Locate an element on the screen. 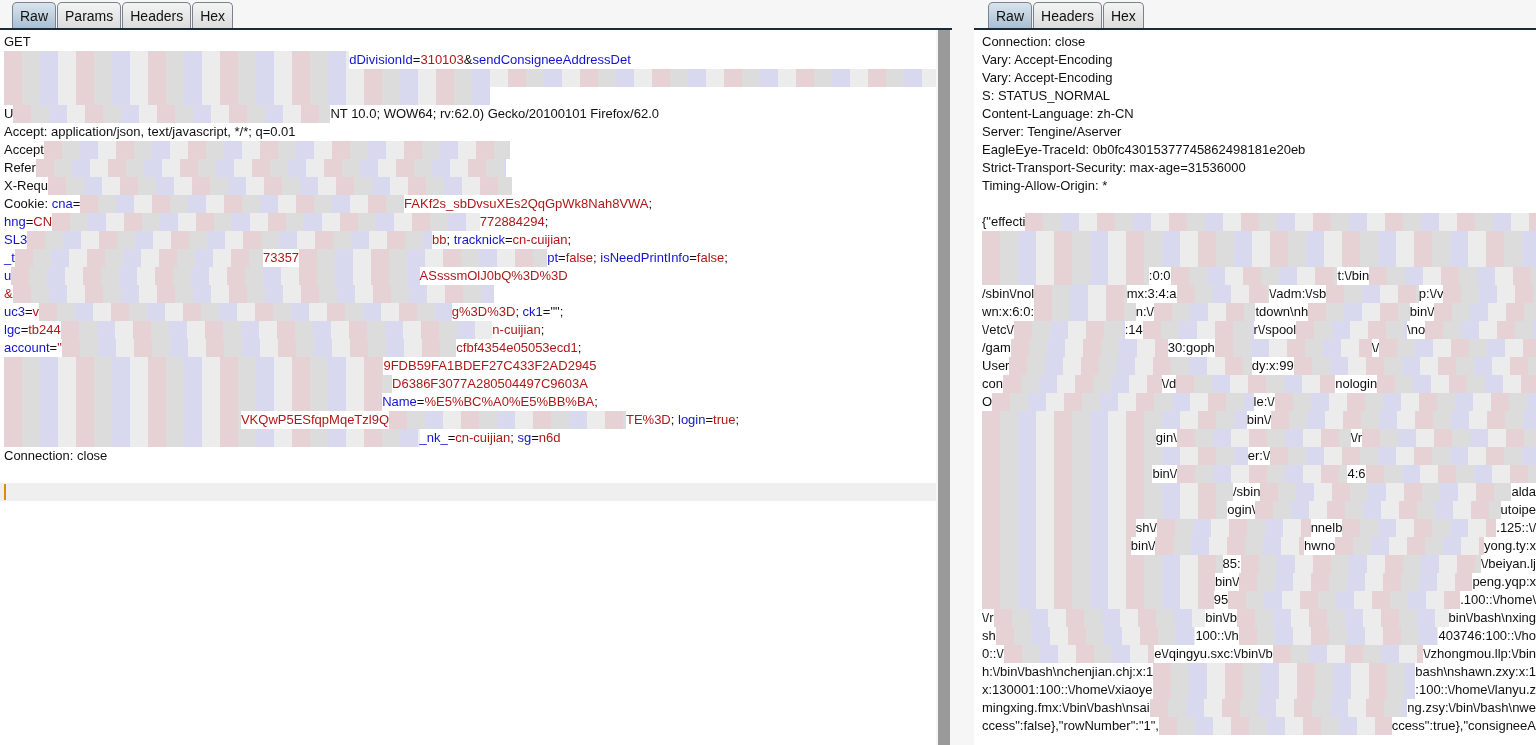 Image resolution: width=1536 pixels, height=745 pixels. code-text: NT 10.0; WOW64; rv:62.0) Gecko/20100101 Firefox/62.0 is located at coordinates (494, 114).